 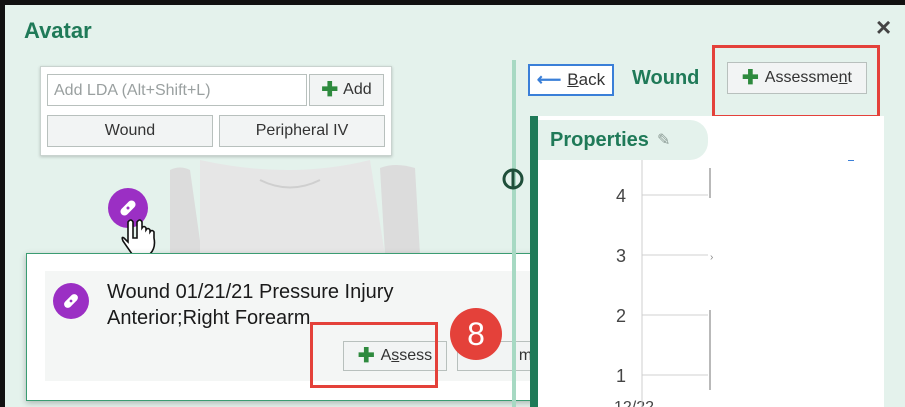 What do you see at coordinates (621, 376) in the screenshot?
I see `y-tick-label: 1` at bounding box center [621, 376].